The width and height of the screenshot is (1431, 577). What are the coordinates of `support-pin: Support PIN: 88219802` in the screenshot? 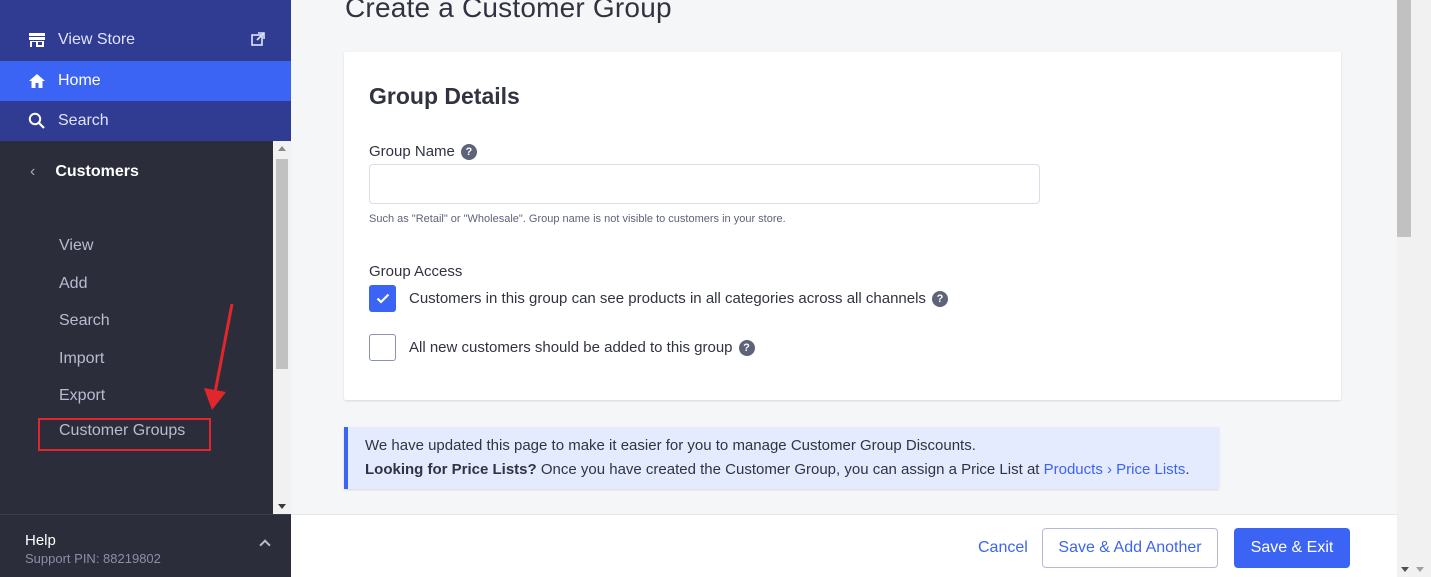 It's located at (93, 558).